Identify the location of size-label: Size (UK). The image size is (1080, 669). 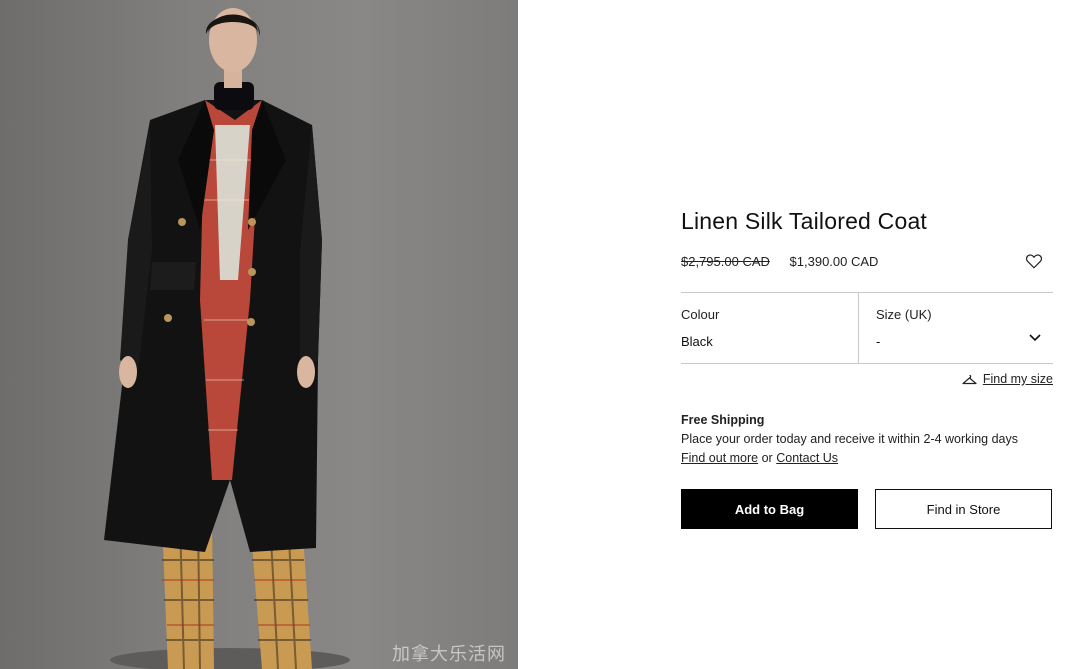
(904, 314).